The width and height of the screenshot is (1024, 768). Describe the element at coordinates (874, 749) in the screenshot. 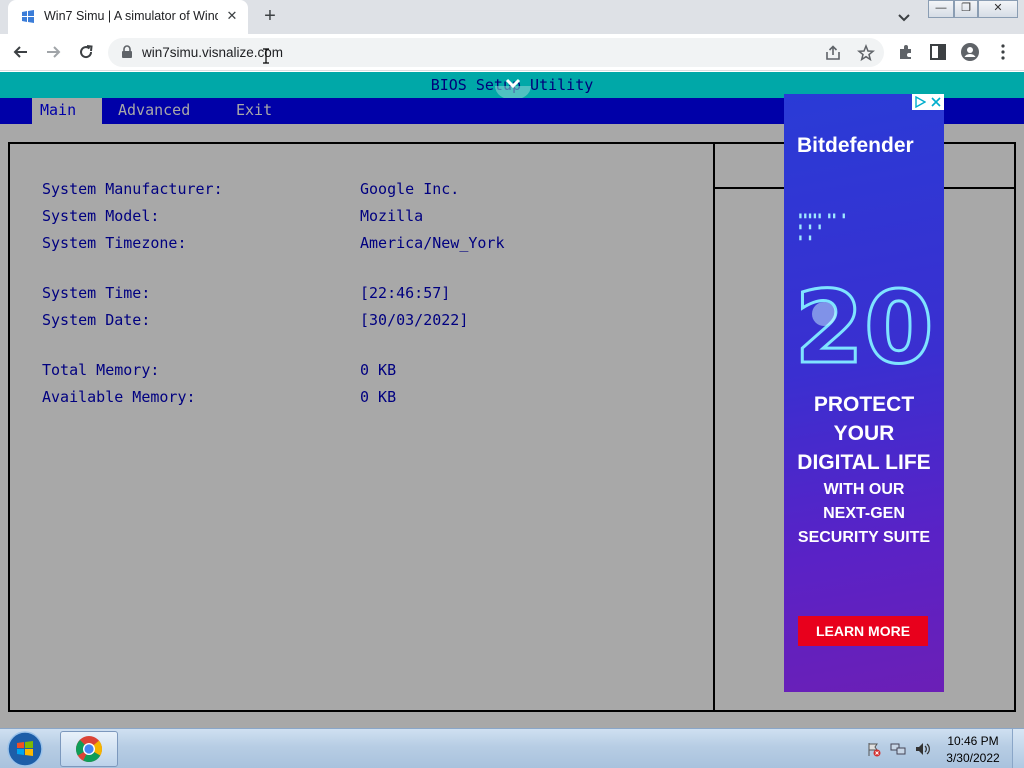

I see `action-center-flag-icon` at that location.